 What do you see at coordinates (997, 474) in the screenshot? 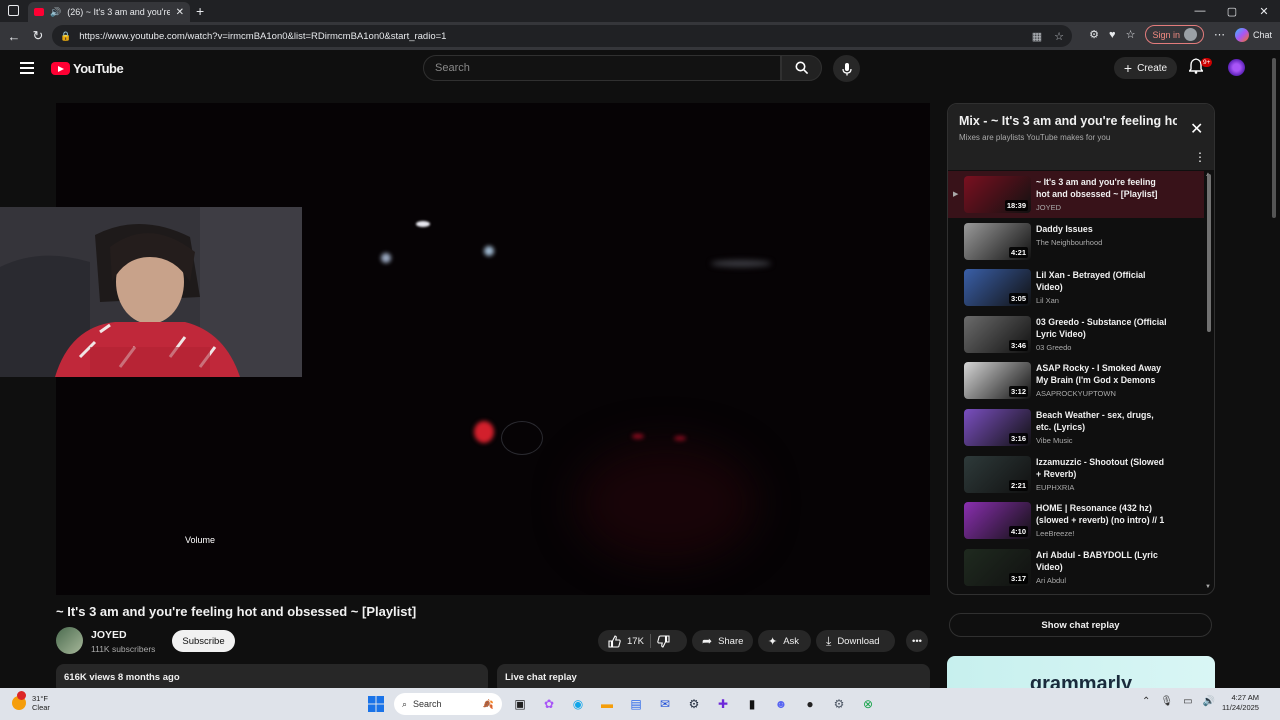
I see `video-thumbnail: 2:21` at bounding box center [997, 474].